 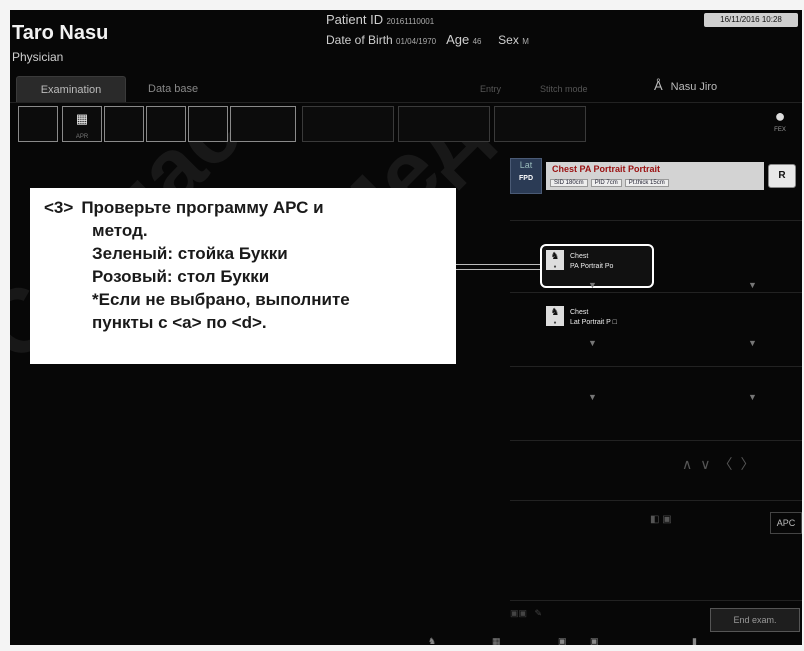 I want to click on chest-icon: ♞ ●, so click(x=555, y=260).